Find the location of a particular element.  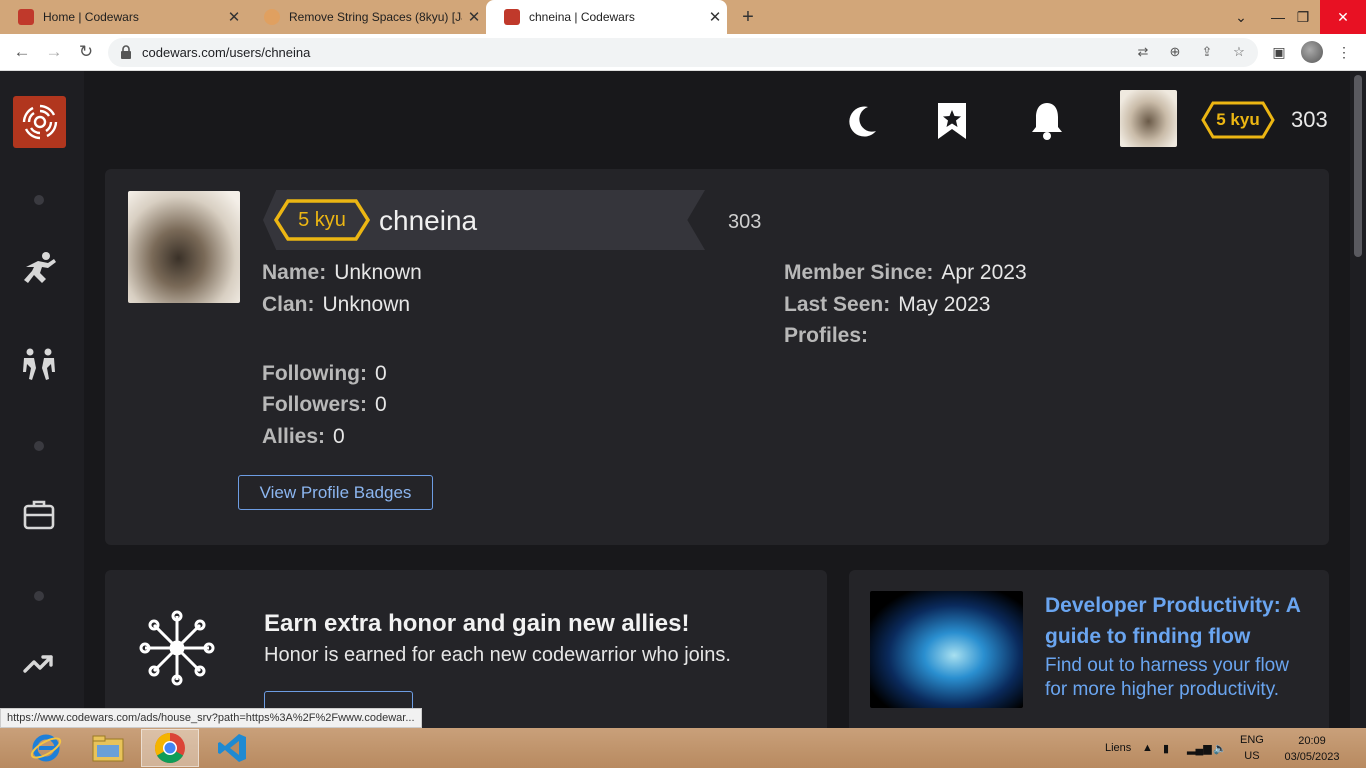

field-value: Apr 2023 is located at coordinates (984, 272).